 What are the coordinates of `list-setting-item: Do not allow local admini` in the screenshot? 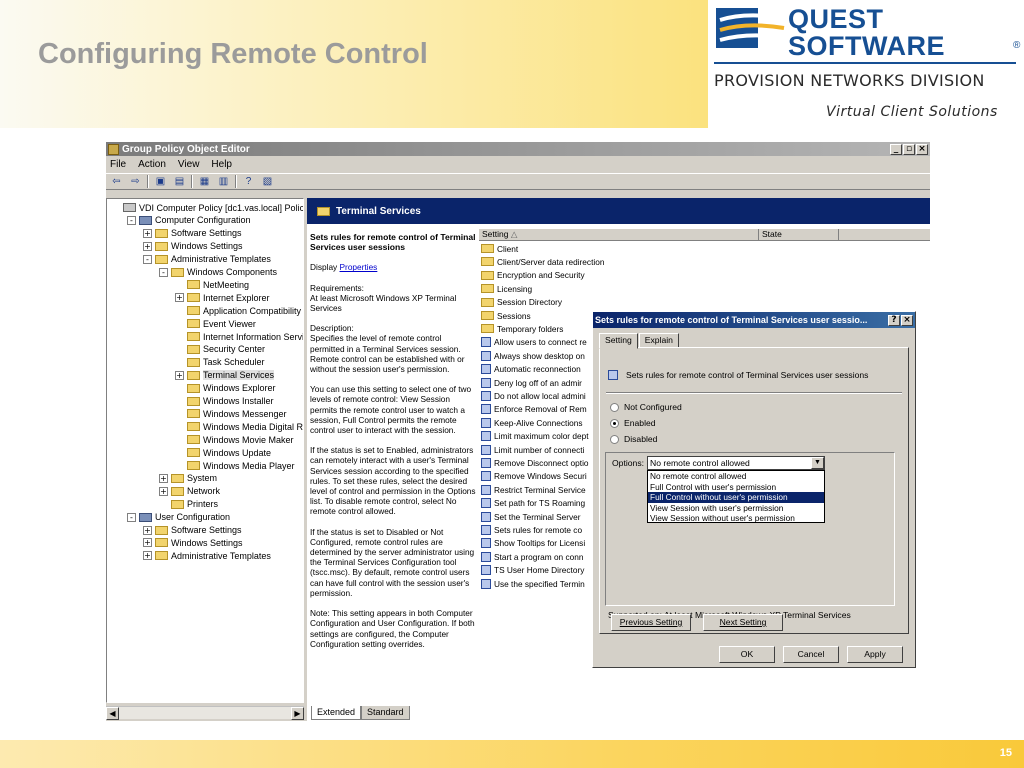 It's located at (535, 395).